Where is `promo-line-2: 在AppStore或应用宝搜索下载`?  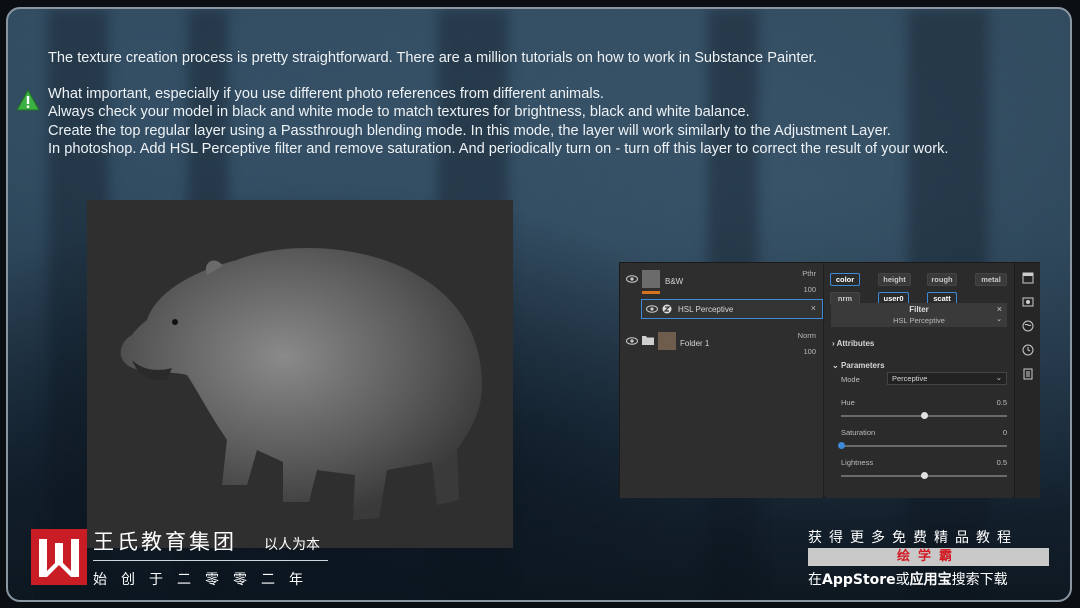 promo-line-2: 在AppStore或应用宝搜索下载 is located at coordinates (908, 579).